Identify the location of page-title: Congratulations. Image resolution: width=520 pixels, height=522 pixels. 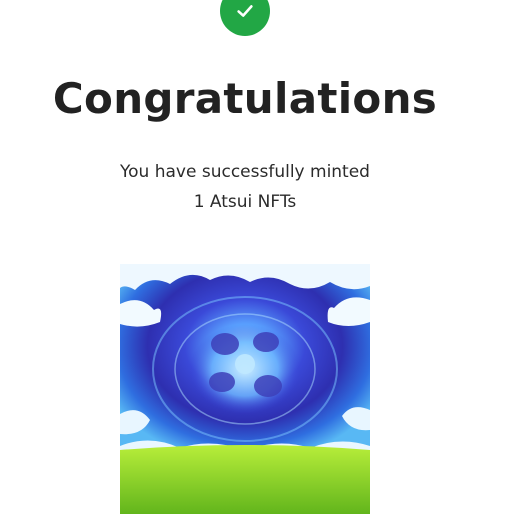
(245, 98).